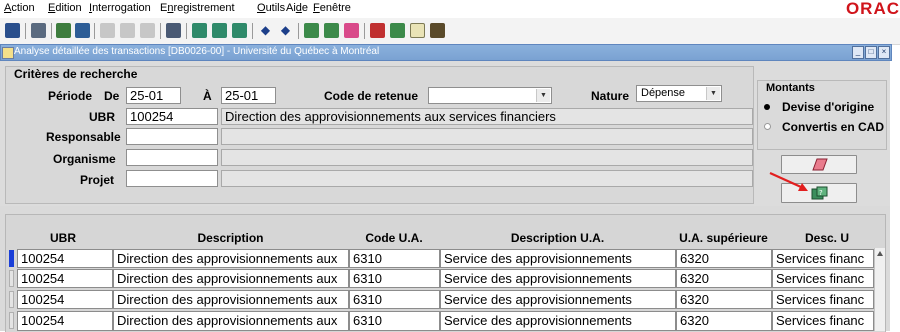  I want to click on current-row-indicator, so click(11, 258).